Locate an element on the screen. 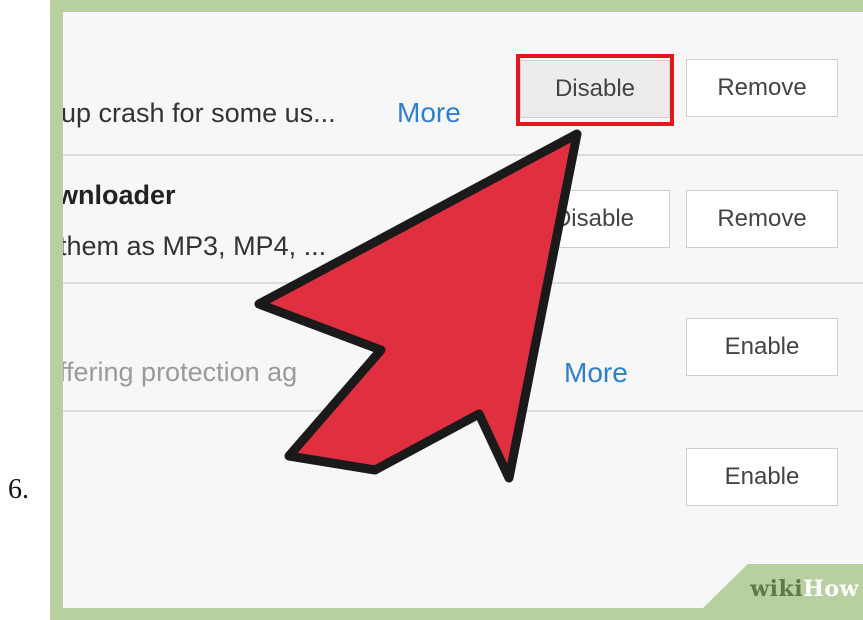 The width and height of the screenshot is (863, 620). watermark-how: How is located at coordinates (831, 589).